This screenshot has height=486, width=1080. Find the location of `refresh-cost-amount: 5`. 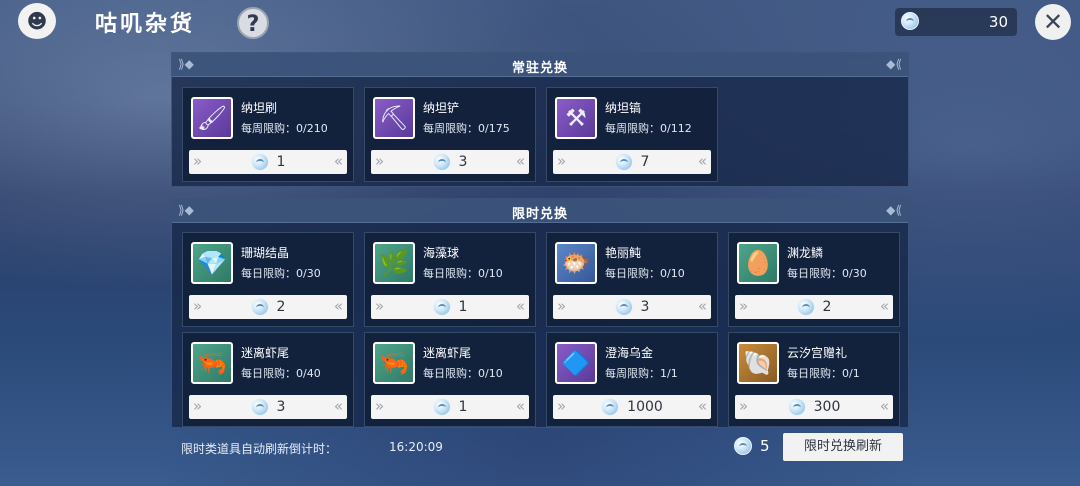

refresh-cost-amount: 5 is located at coordinates (765, 446).